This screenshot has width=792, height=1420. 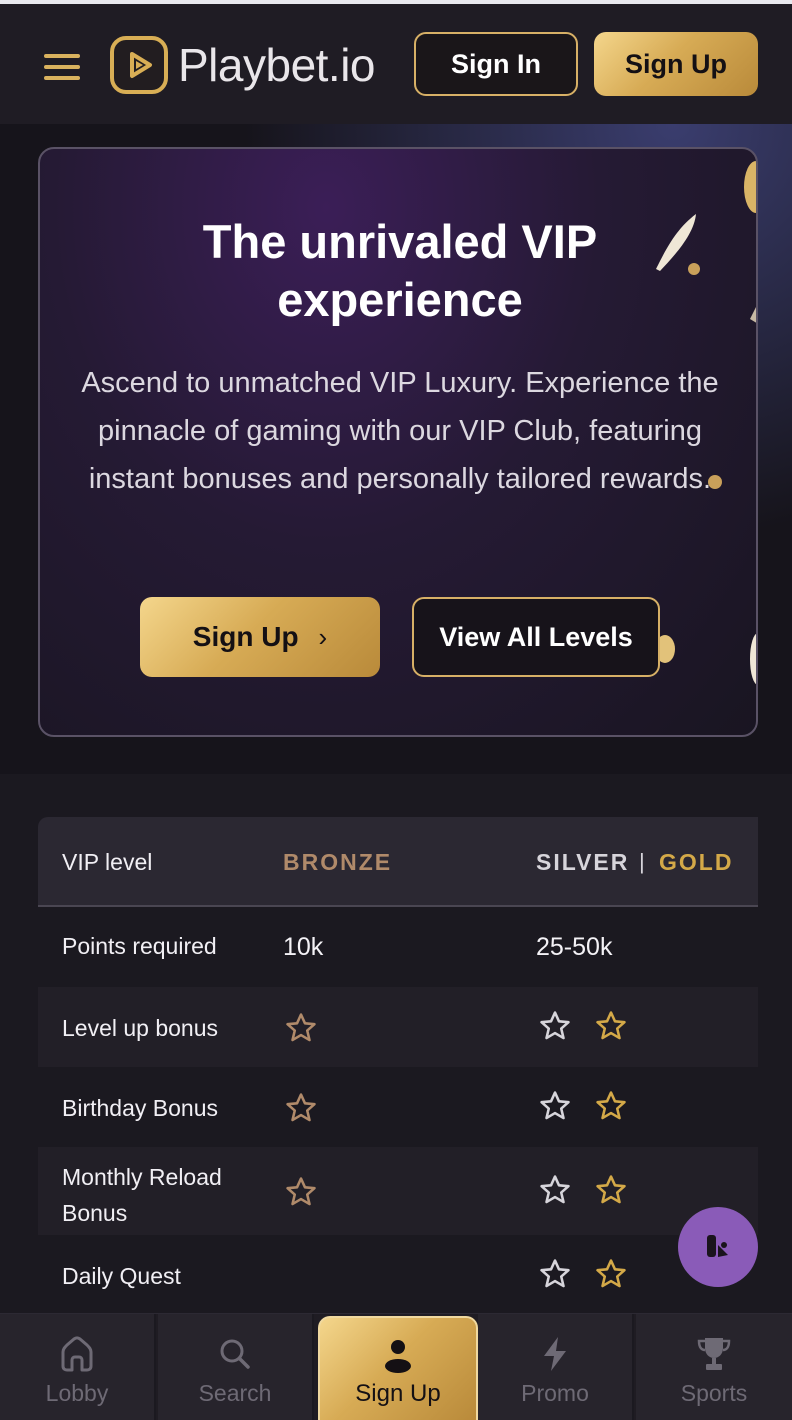 What do you see at coordinates (582, 862) in the screenshot?
I see `silver-header: SILVER` at bounding box center [582, 862].